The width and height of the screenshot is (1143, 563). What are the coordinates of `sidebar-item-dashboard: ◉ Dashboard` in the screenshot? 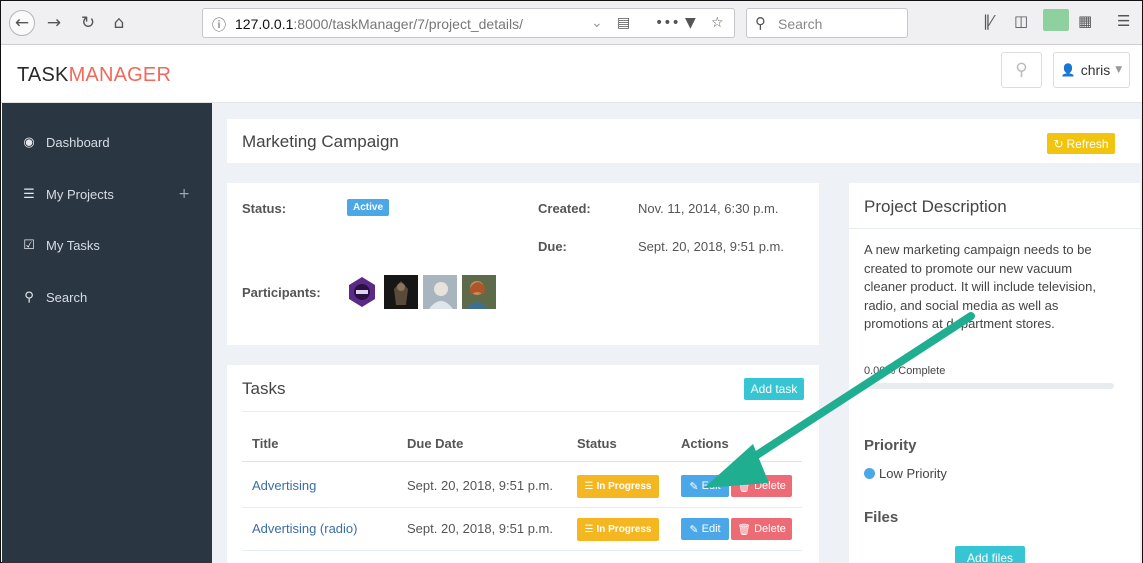 It's located at (107, 142).